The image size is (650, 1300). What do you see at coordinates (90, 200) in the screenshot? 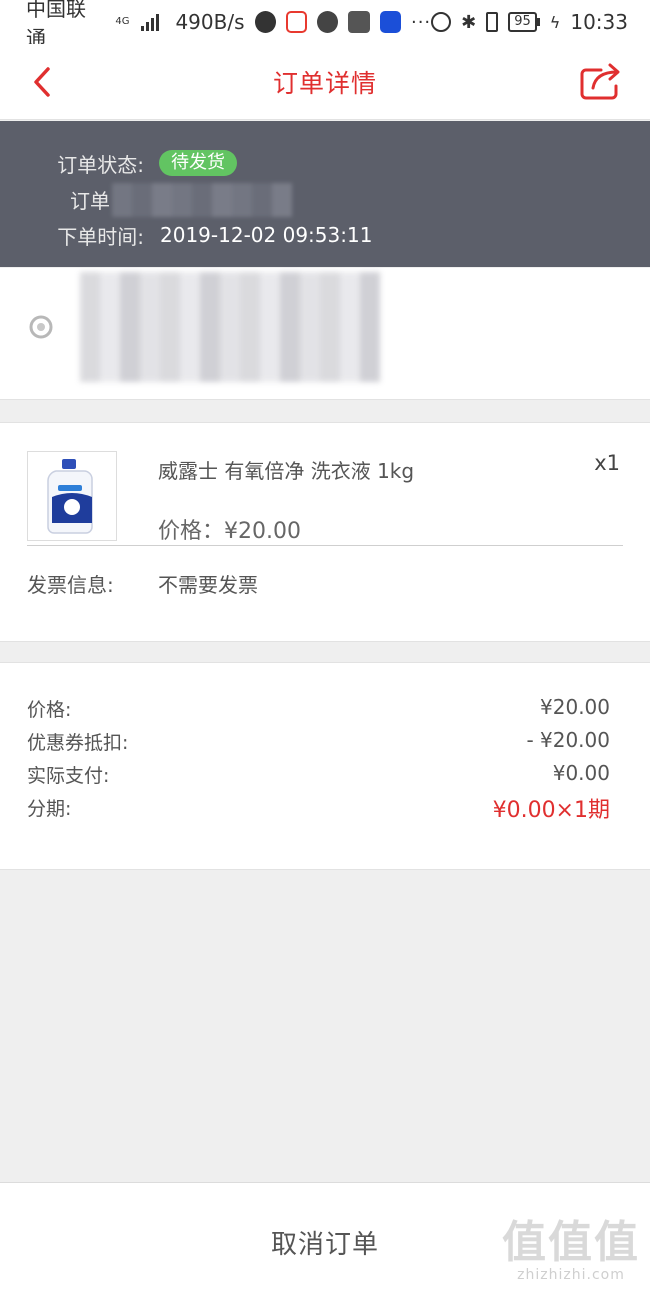
I see `order-number-label: 订单` at bounding box center [90, 200].